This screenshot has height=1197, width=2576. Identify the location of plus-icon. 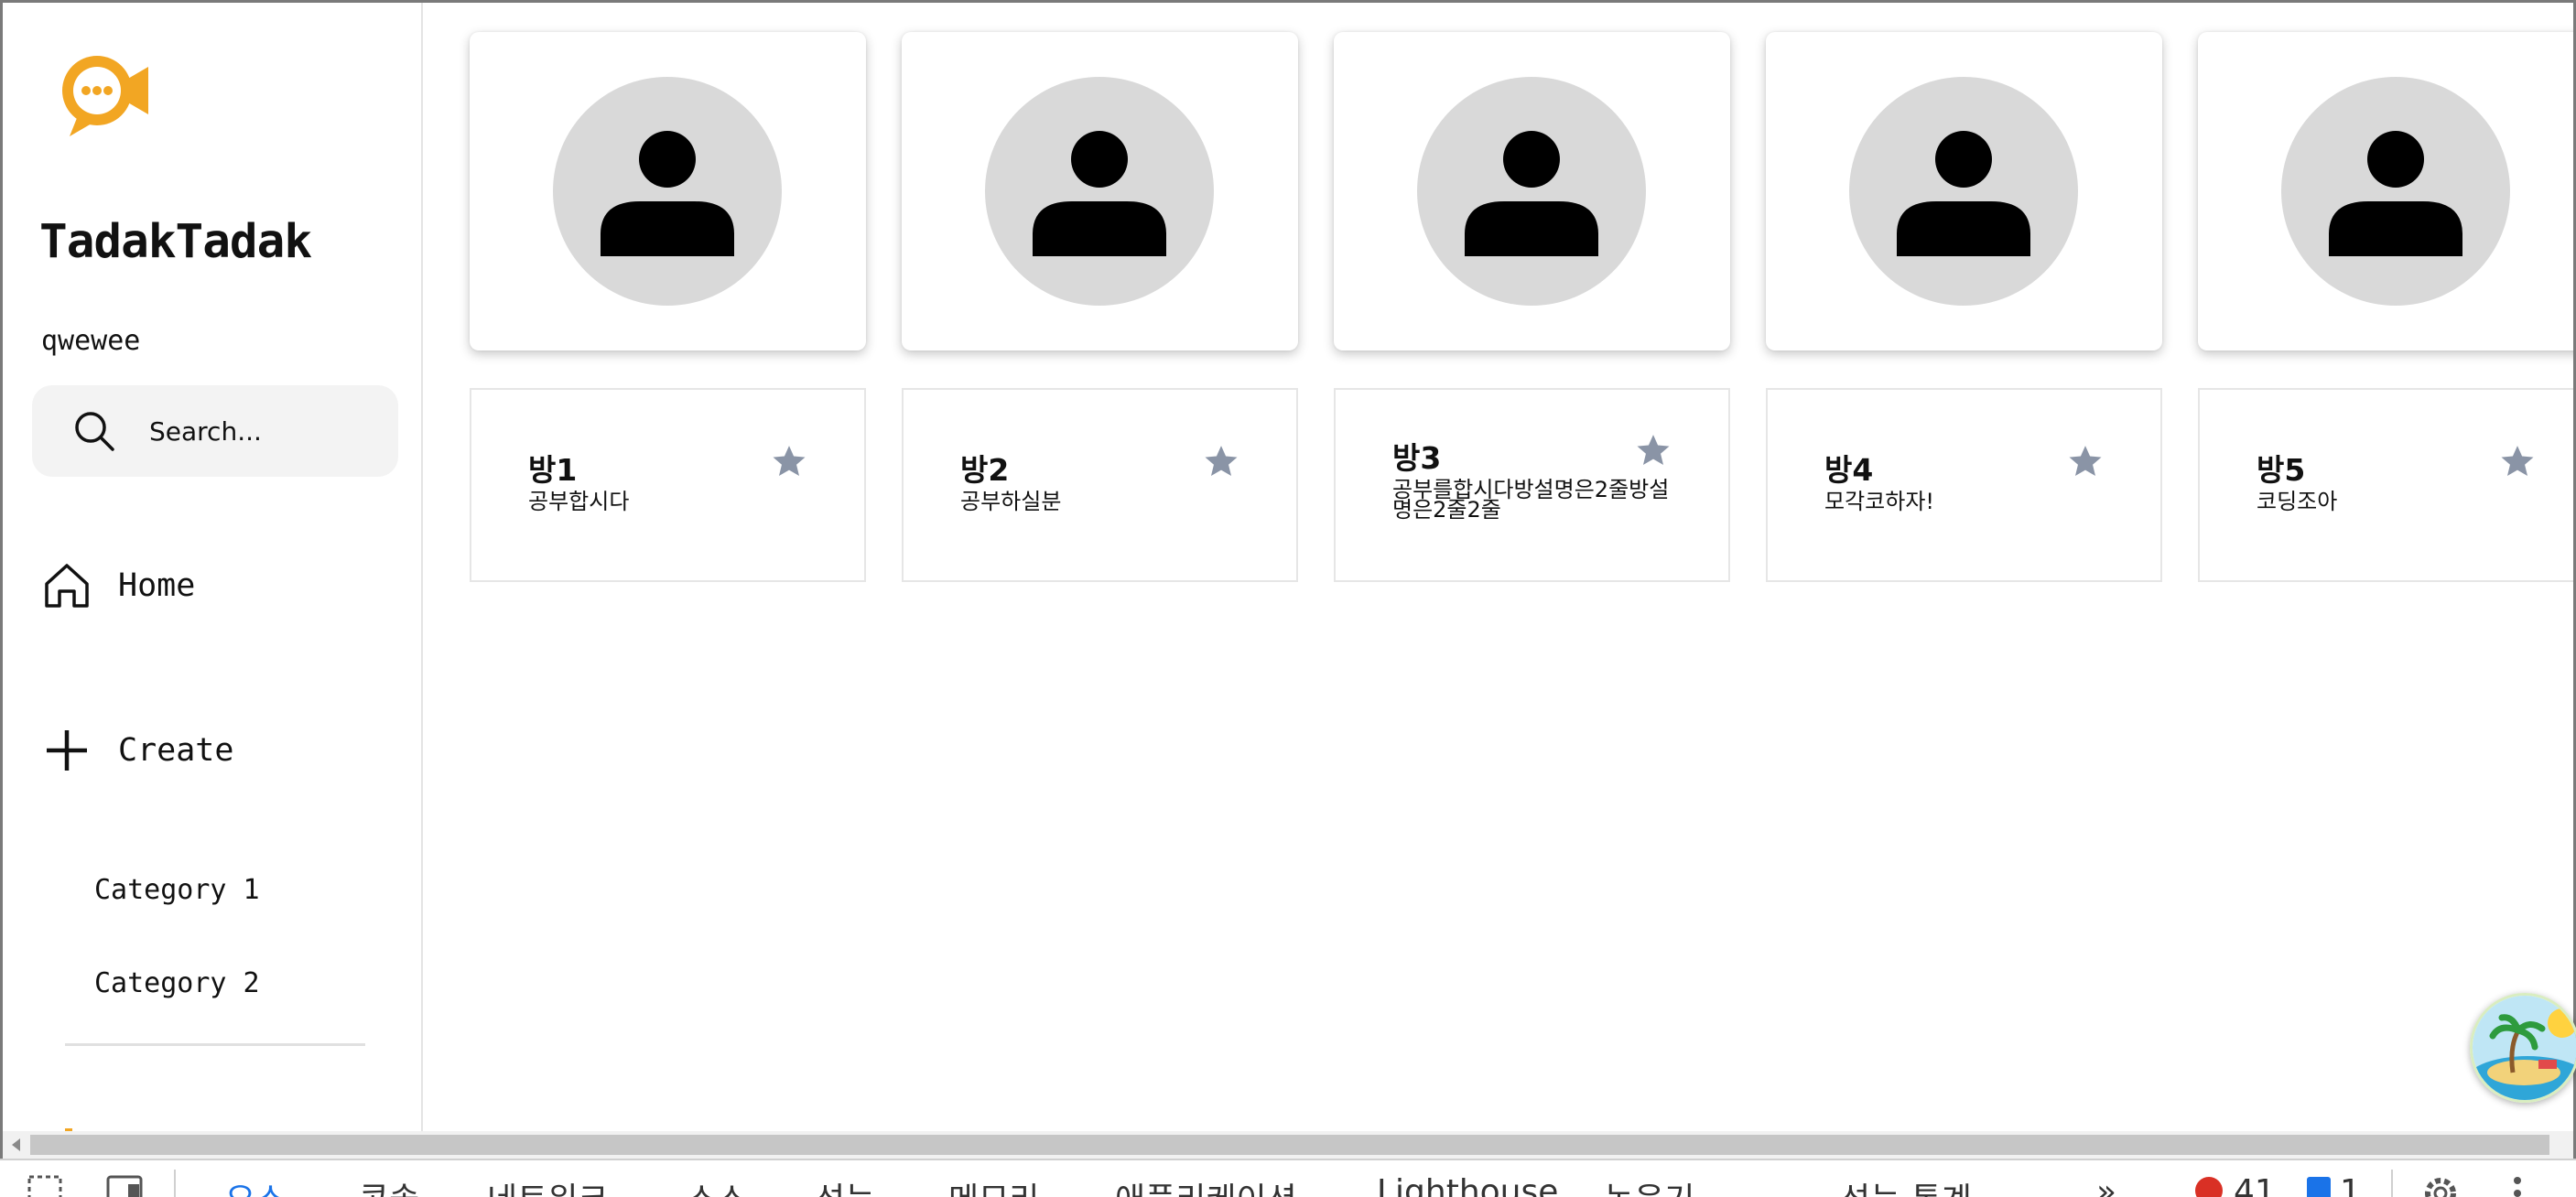
(67, 750).